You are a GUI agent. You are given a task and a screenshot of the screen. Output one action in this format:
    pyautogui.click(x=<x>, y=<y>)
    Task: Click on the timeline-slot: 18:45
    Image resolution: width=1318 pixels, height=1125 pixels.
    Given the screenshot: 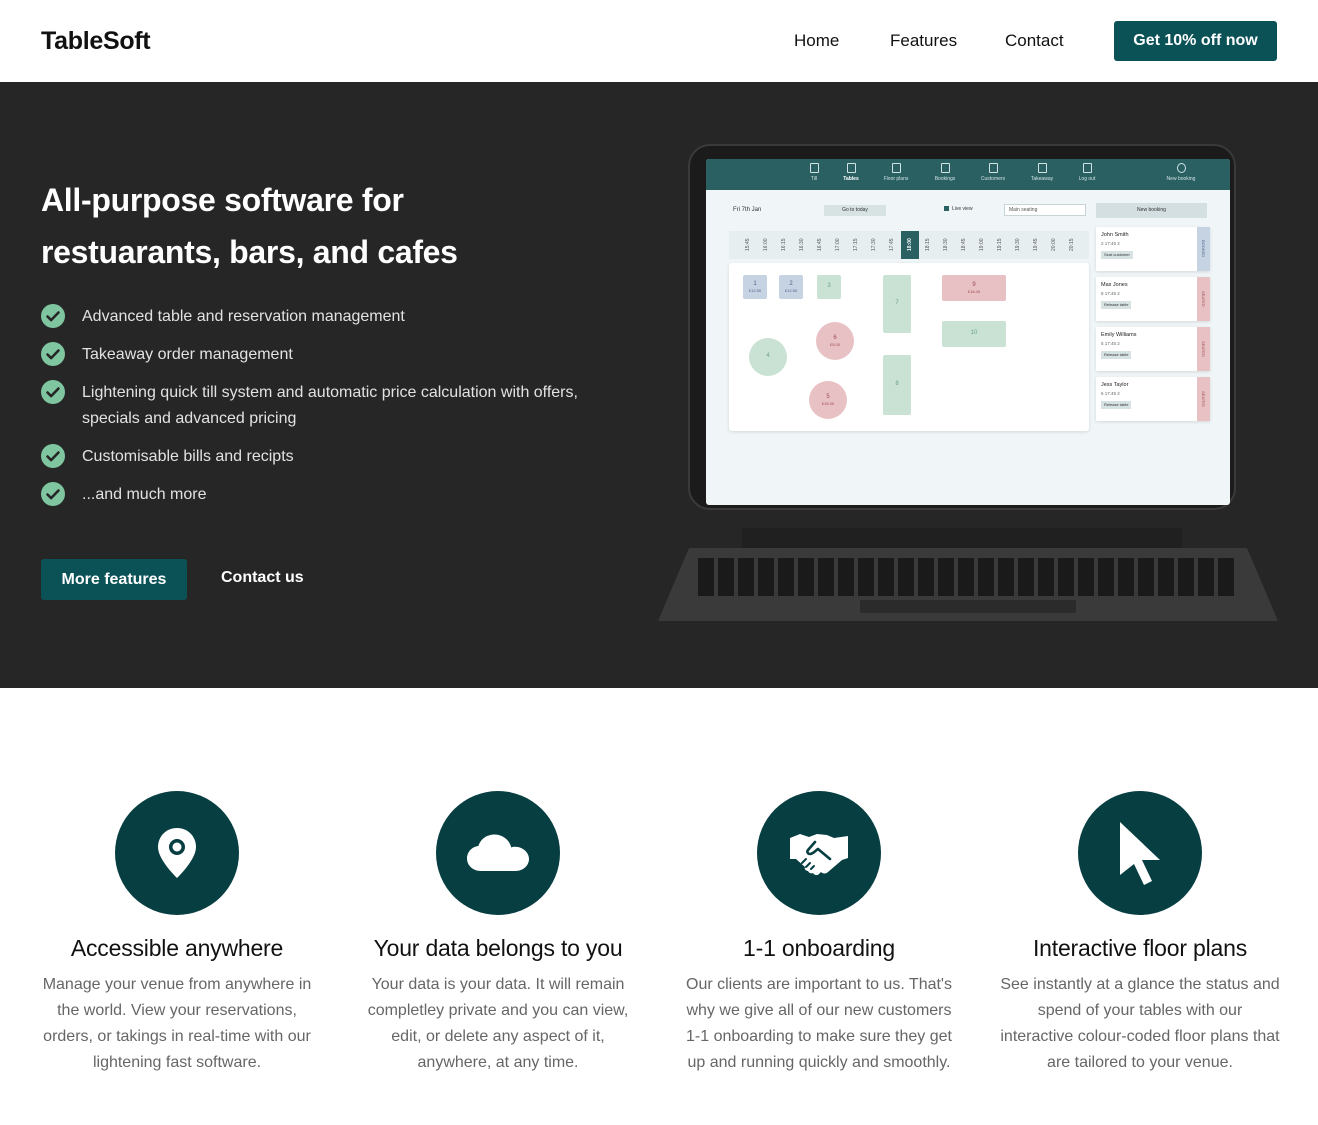 What is the action you would take?
    pyautogui.click(x=964, y=245)
    